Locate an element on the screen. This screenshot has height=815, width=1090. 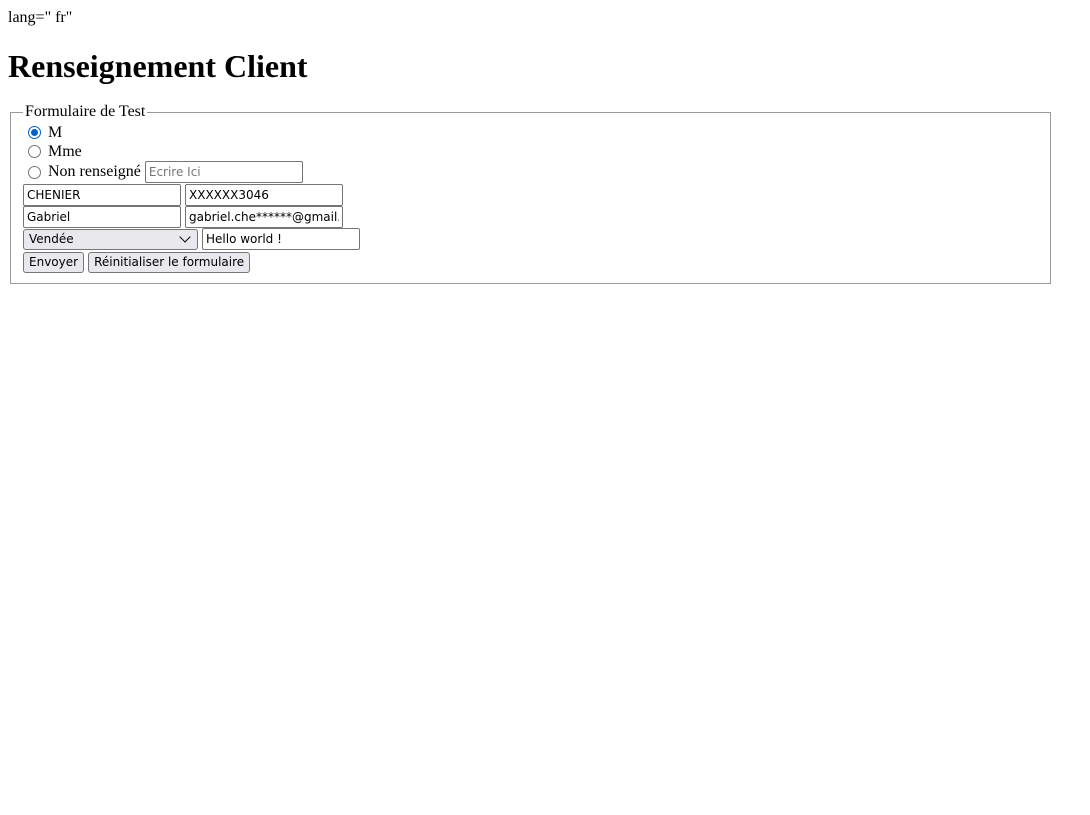
first-name-input is located at coordinates (102, 217).